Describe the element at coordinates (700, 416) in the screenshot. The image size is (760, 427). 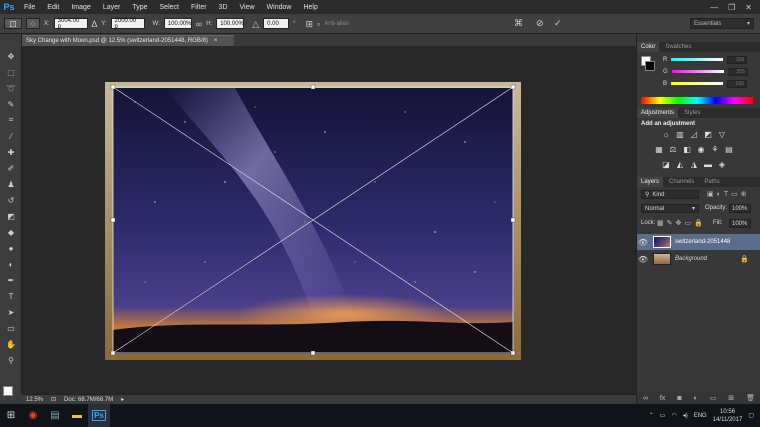
I see `language-indicator: ENG` at that location.